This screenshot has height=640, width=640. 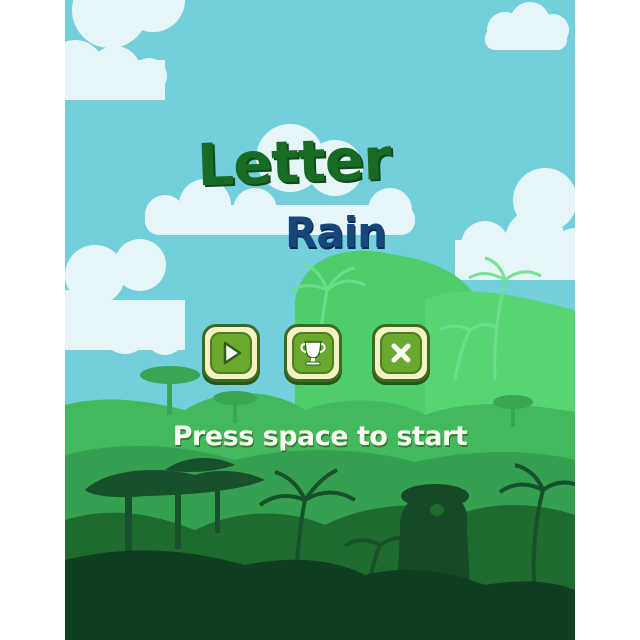 What do you see at coordinates (293, 162) in the screenshot?
I see `game-title-main: Letter` at bounding box center [293, 162].